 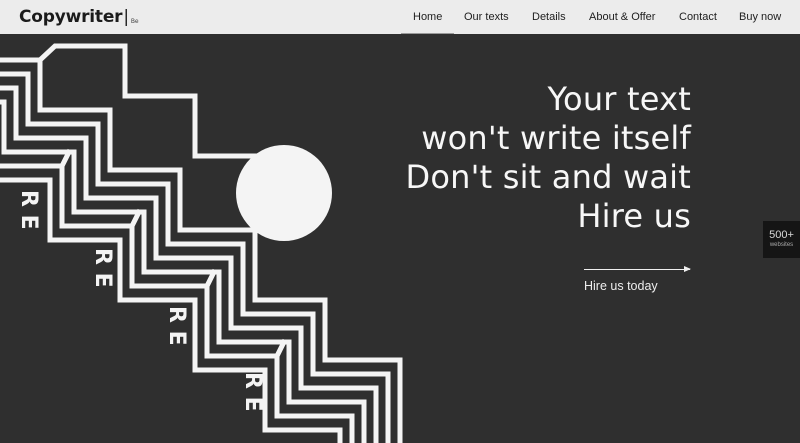 What do you see at coordinates (760, 17) in the screenshot?
I see `nav-item-buy-now: Buy now` at bounding box center [760, 17].